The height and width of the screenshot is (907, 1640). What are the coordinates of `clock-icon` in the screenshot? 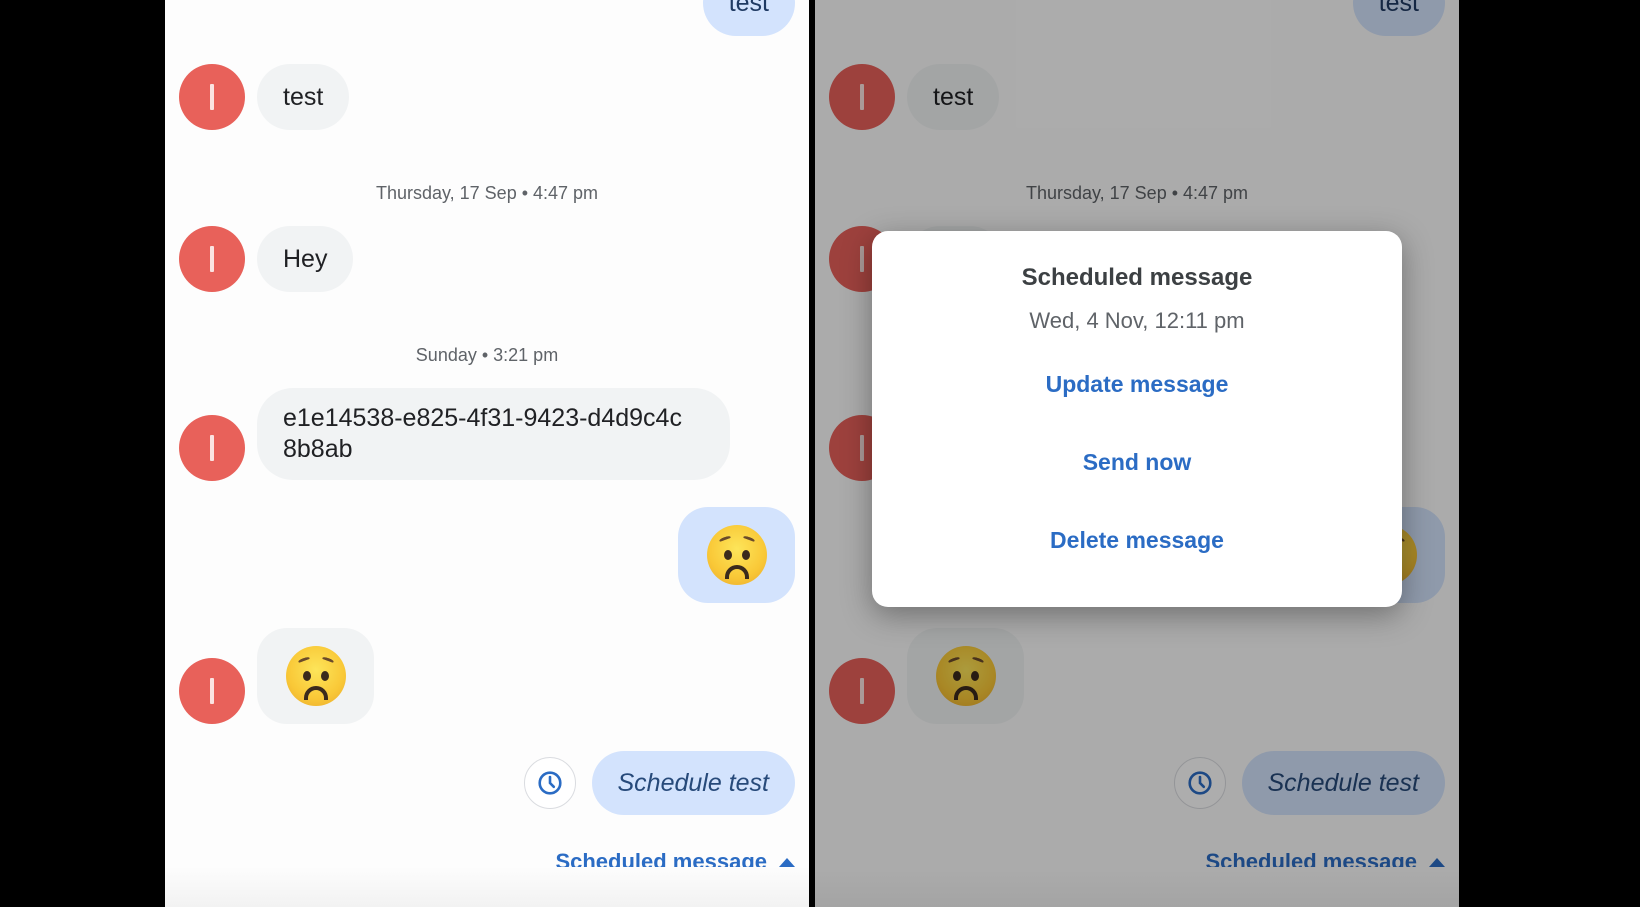 It's located at (550, 783).